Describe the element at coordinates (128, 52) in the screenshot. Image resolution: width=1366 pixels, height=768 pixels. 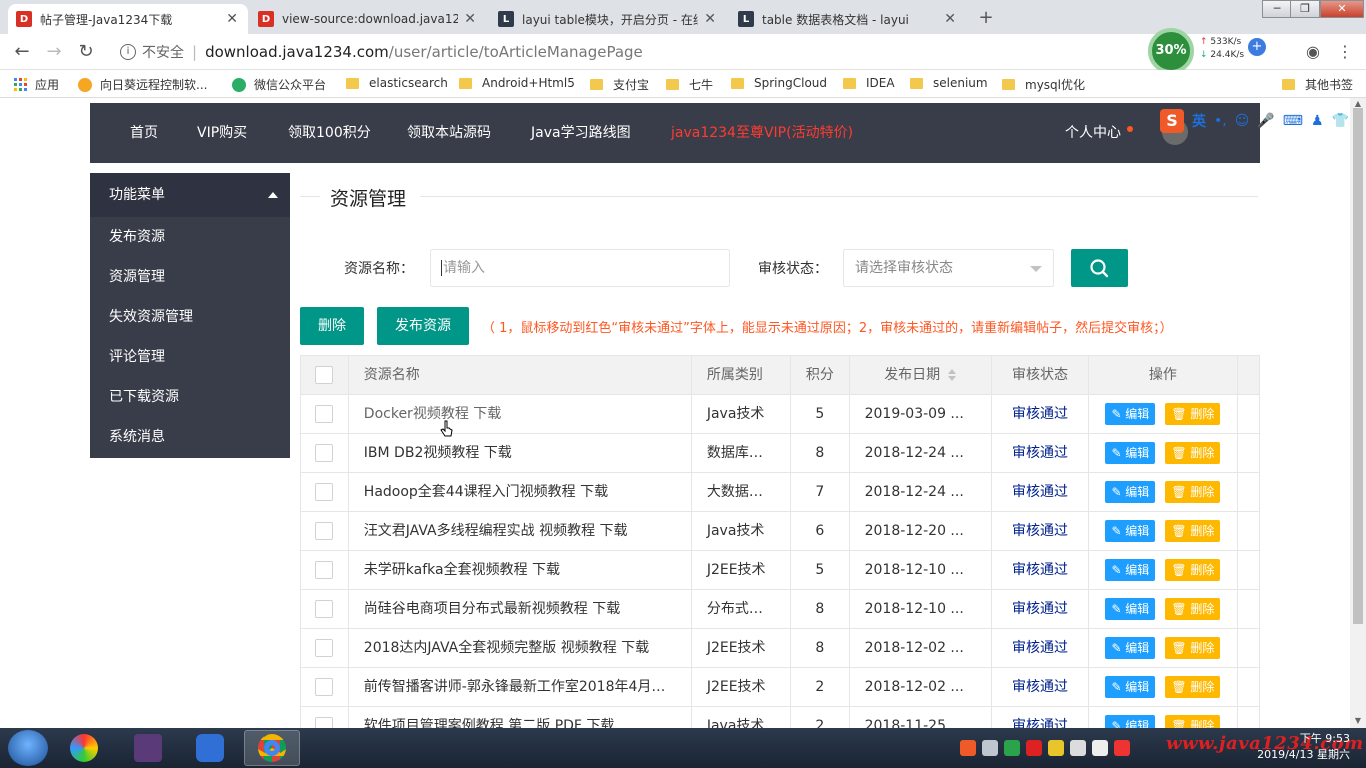
I see `info-icon: i` at that location.